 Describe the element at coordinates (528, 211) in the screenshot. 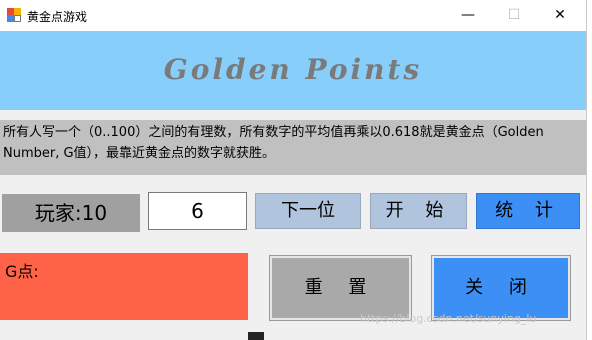

I see `statistics-button: 统 计` at that location.